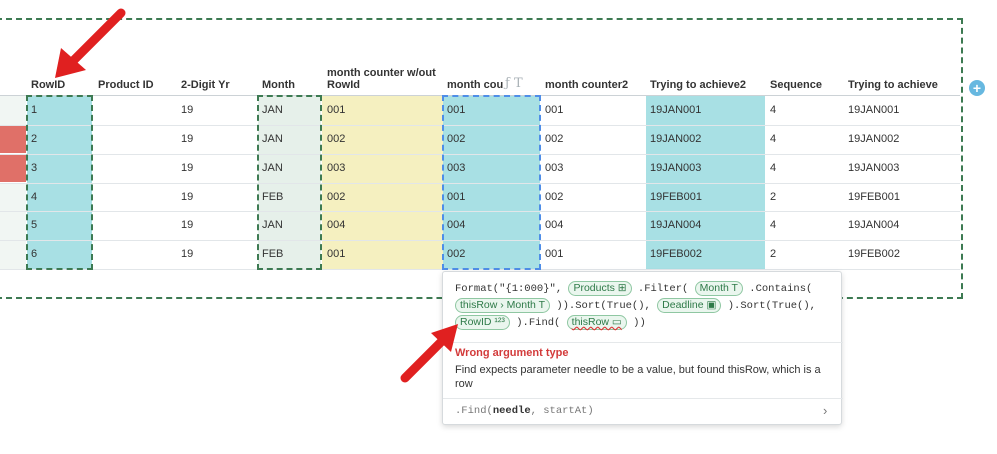  I want to click on cell-tta: 19JAN004, so click(901, 225).